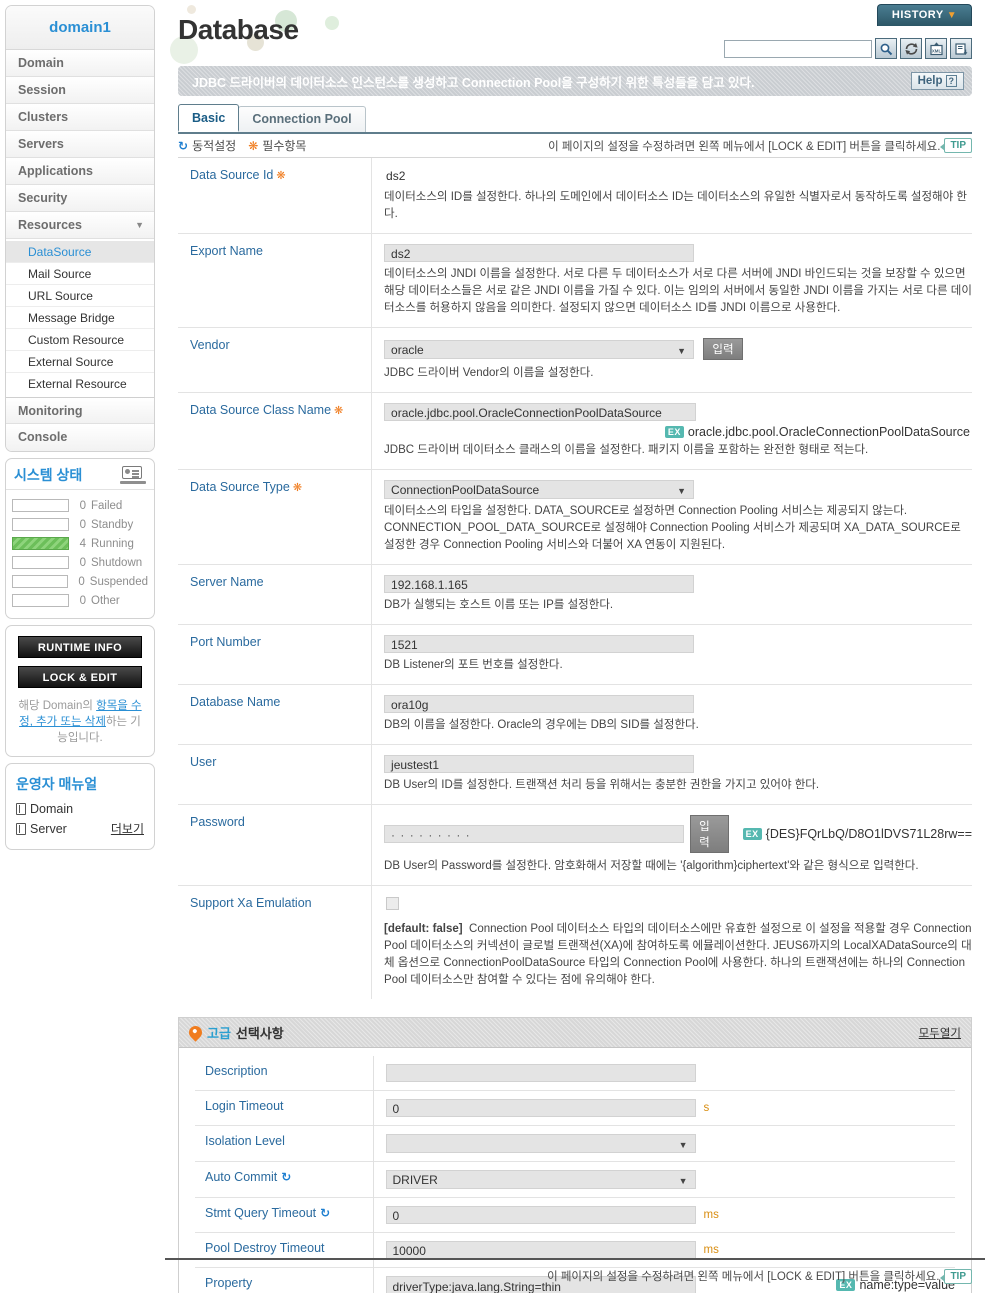 The image size is (985, 1293). What do you see at coordinates (210, 345) in the screenshot?
I see `field-label: Vendor` at bounding box center [210, 345].